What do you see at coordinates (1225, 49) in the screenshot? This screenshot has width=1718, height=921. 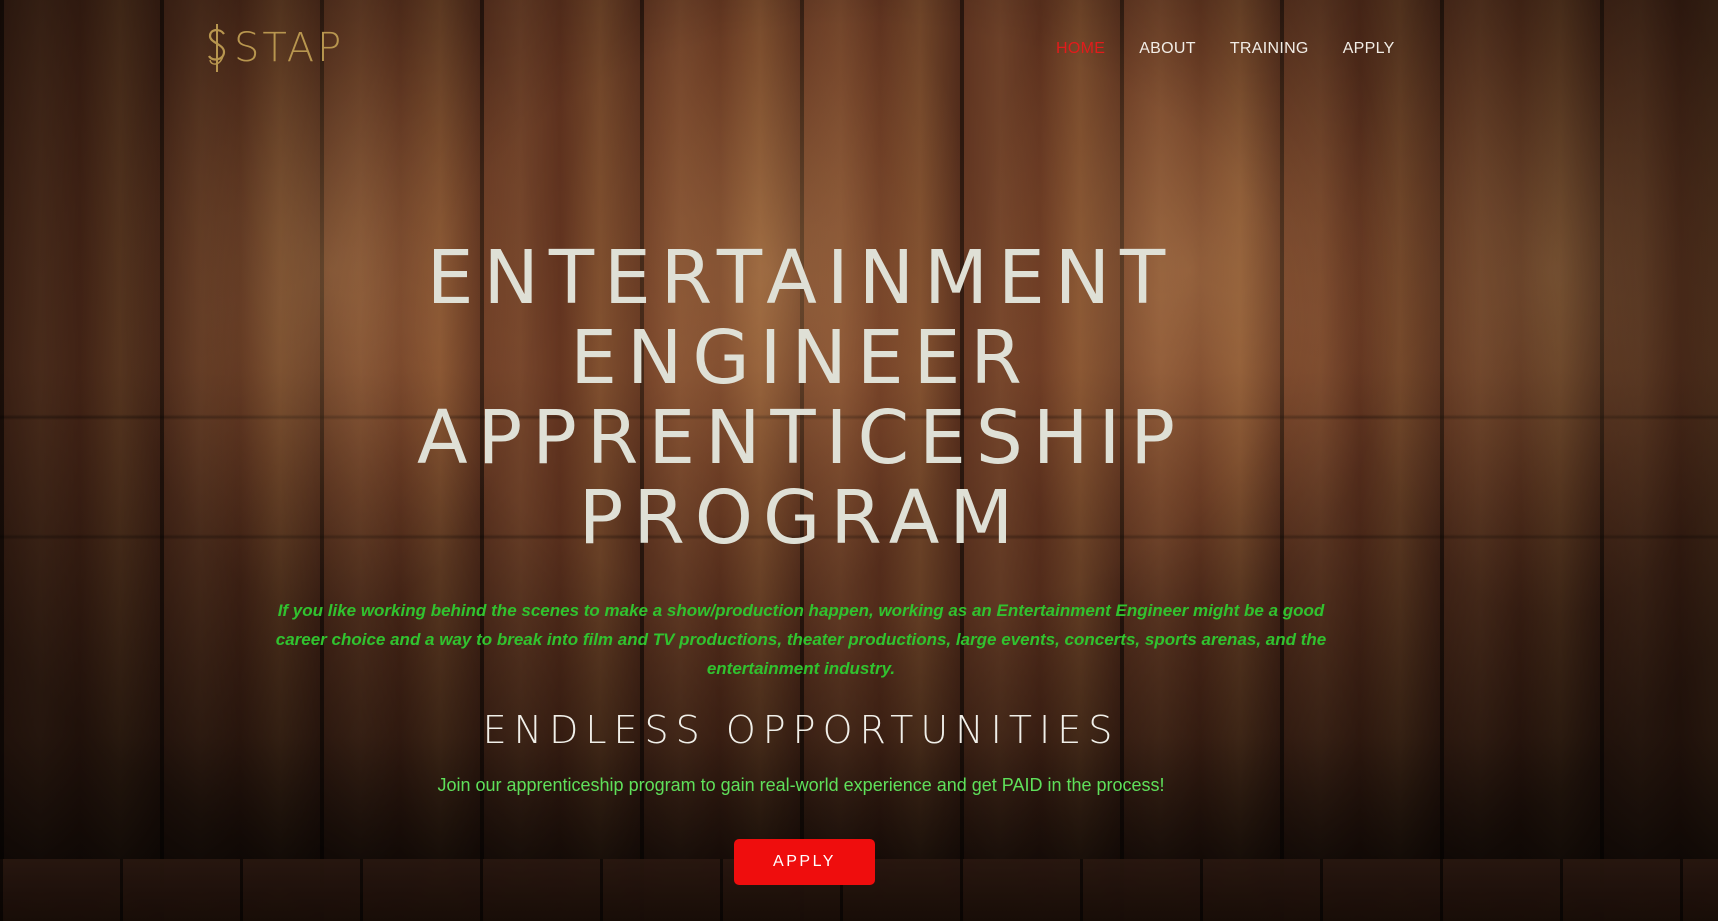 I see `main-nav: HOME ABOUT TRAINING APPLY` at bounding box center [1225, 49].